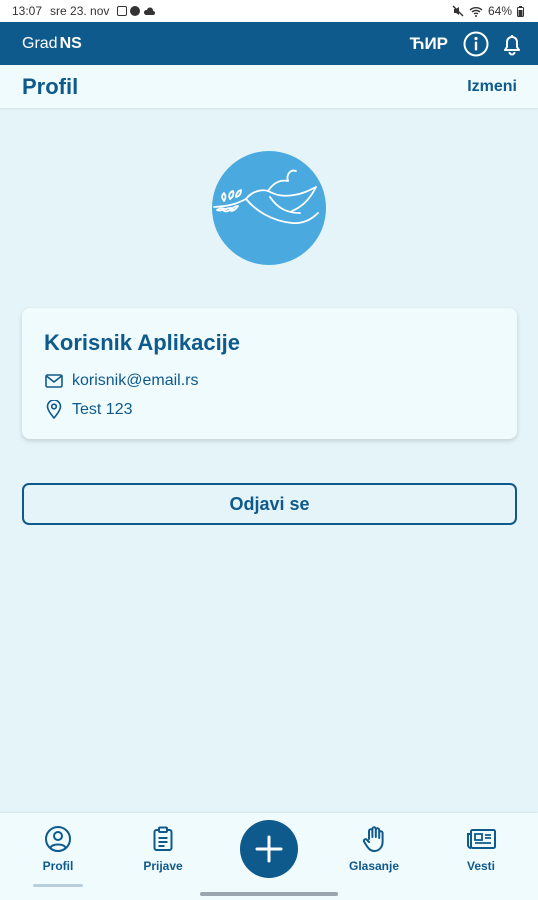 This screenshot has width=538, height=900. What do you see at coordinates (70, 43) in the screenshot?
I see `brand-bold: NS` at bounding box center [70, 43].